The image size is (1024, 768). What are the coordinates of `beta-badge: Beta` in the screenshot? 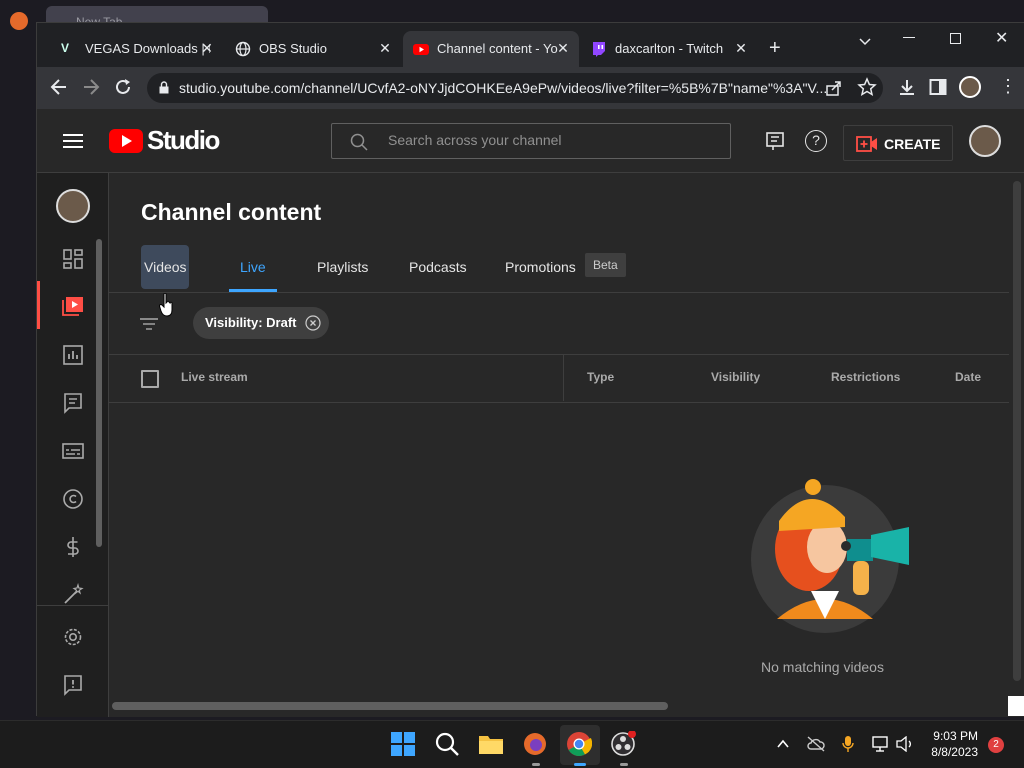 It's located at (605, 265).